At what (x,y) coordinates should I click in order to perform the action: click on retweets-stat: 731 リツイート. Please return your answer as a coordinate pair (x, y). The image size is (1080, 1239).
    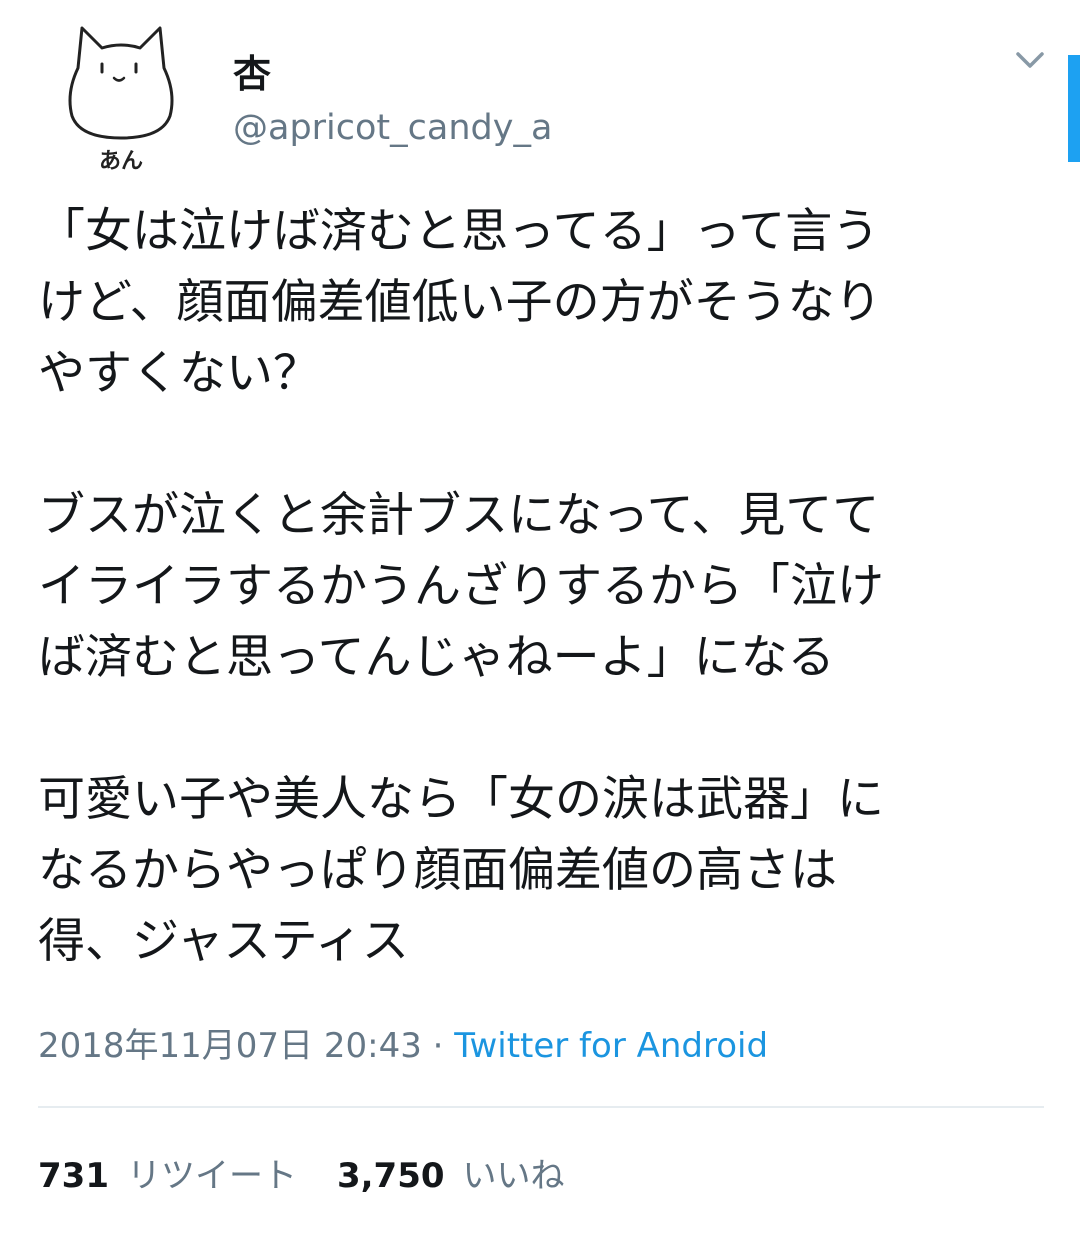
    Looking at the image, I should click on (167, 1176).